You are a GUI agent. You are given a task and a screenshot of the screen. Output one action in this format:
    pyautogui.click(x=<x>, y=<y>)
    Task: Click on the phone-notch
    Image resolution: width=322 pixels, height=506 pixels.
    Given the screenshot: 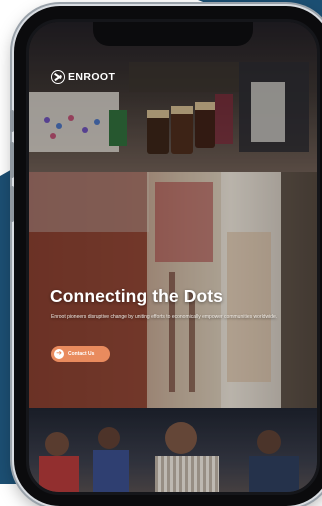 What is the action you would take?
    pyautogui.click(x=173, y=34)
    